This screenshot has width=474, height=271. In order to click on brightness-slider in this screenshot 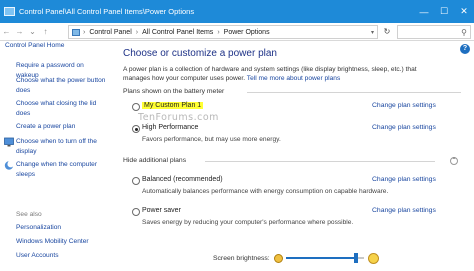, I will do `click(324, 258)`.